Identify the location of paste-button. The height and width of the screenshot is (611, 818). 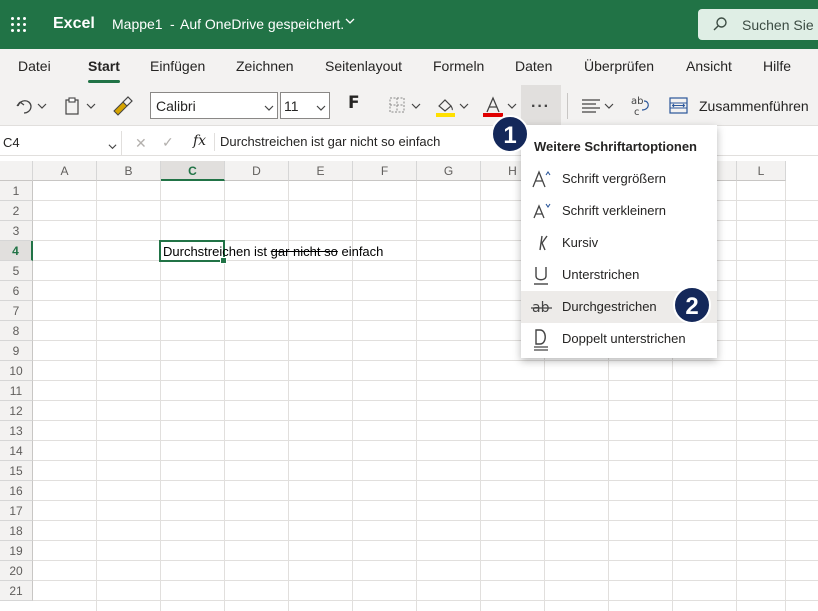
(81, 106).